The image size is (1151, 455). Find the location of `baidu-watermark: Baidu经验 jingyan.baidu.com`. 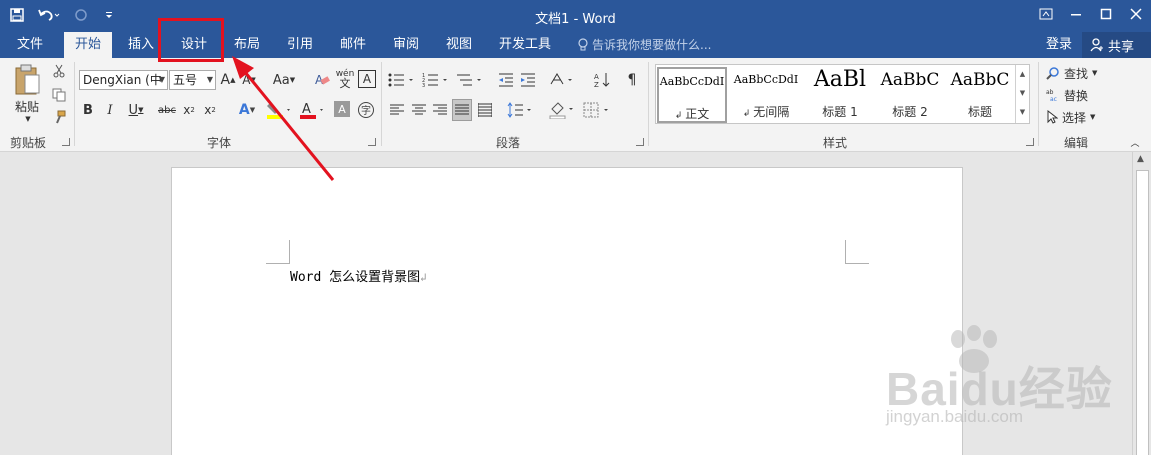

baidu-watermark: Baidu经验 jingyan.baidu.com is located at coordinates (1010, 387).